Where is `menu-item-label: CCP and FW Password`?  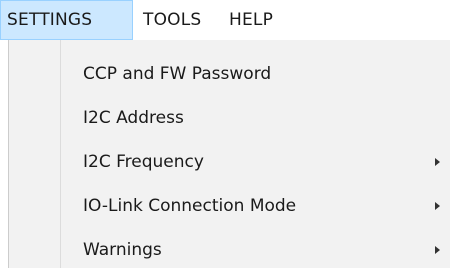
menu-item-label: CCP and FW Password is located at coordinates (177, 74).